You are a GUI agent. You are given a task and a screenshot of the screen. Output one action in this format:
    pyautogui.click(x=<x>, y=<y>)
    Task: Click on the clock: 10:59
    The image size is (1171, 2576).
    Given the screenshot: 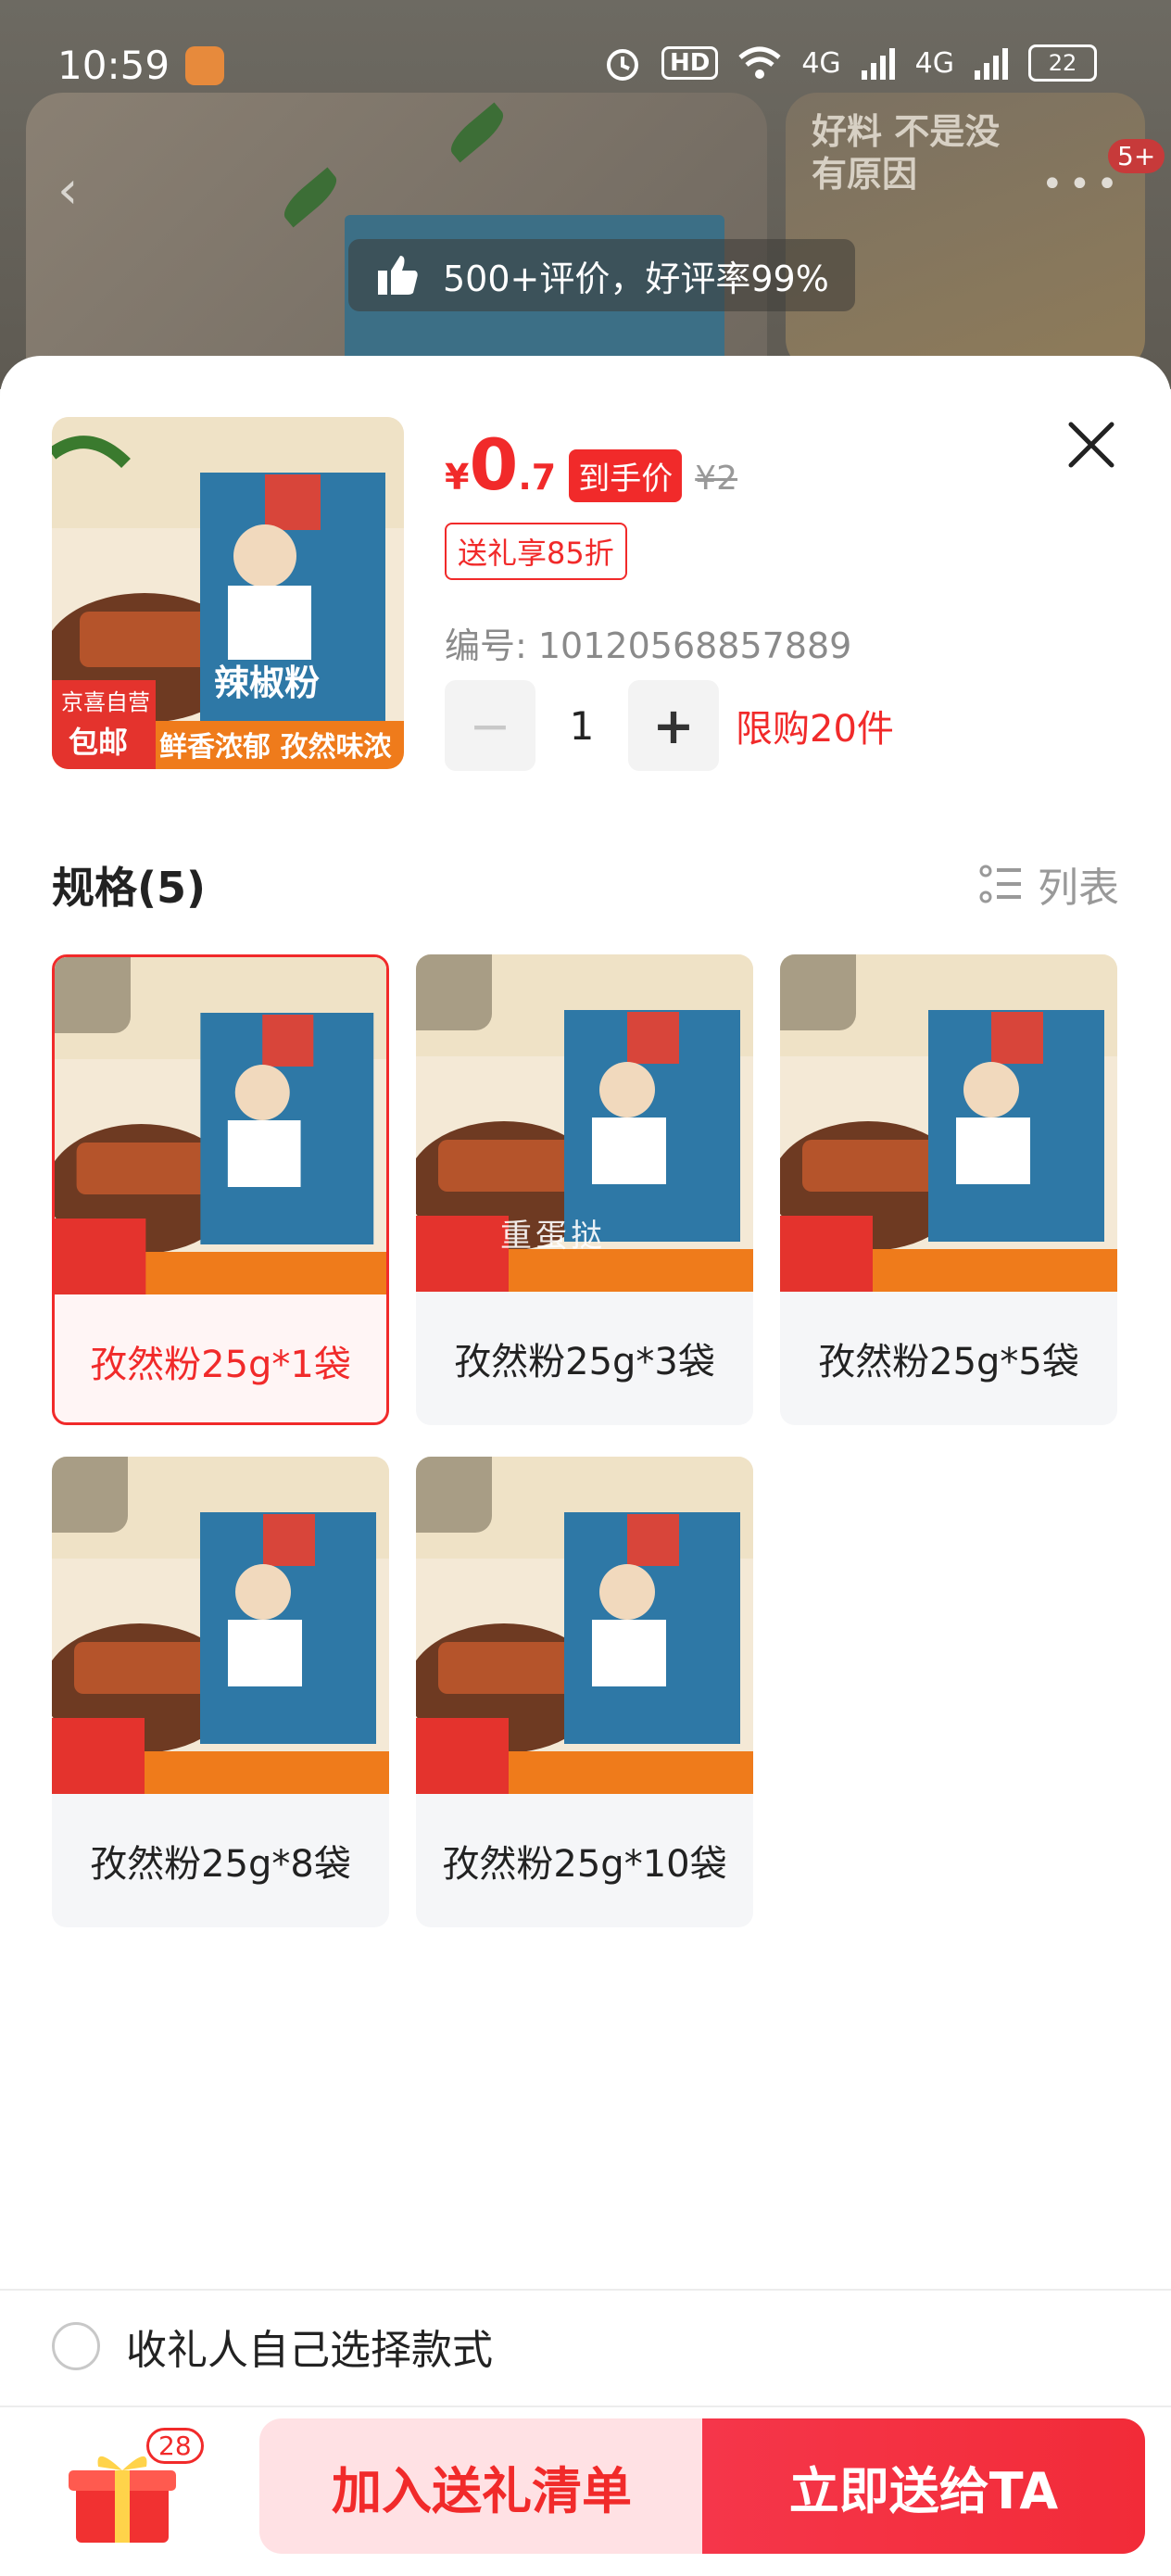 What is the action you would take?
    pyautogui.click(x=114, y=65)
    